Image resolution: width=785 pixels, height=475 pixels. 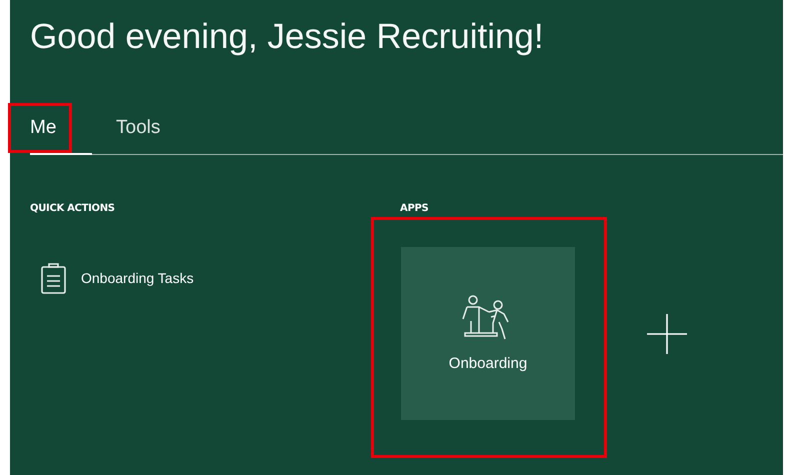 I want to click on greeting-title: Good evening, Jessie Recruiting!, so click(x=287, y=37).